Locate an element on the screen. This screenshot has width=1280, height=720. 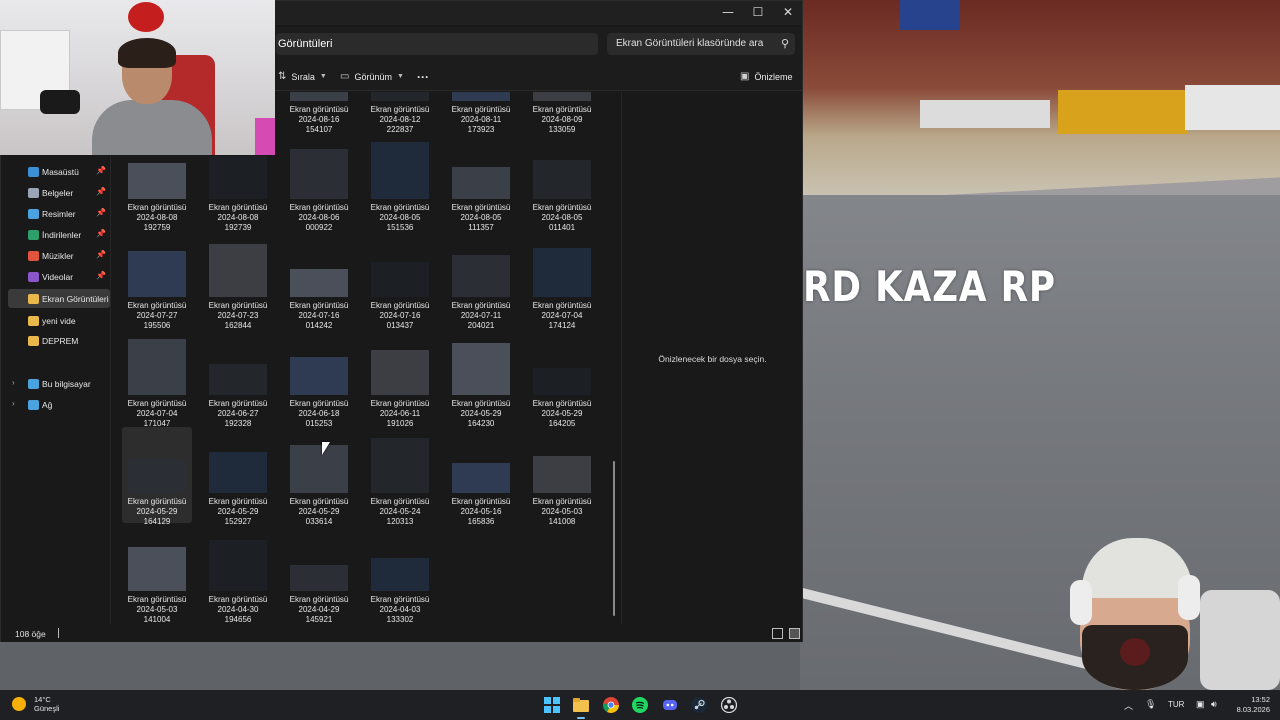
file-item: Ekran görüntüsü 2024-04-03 133302 is located at coordinates (400, 574).